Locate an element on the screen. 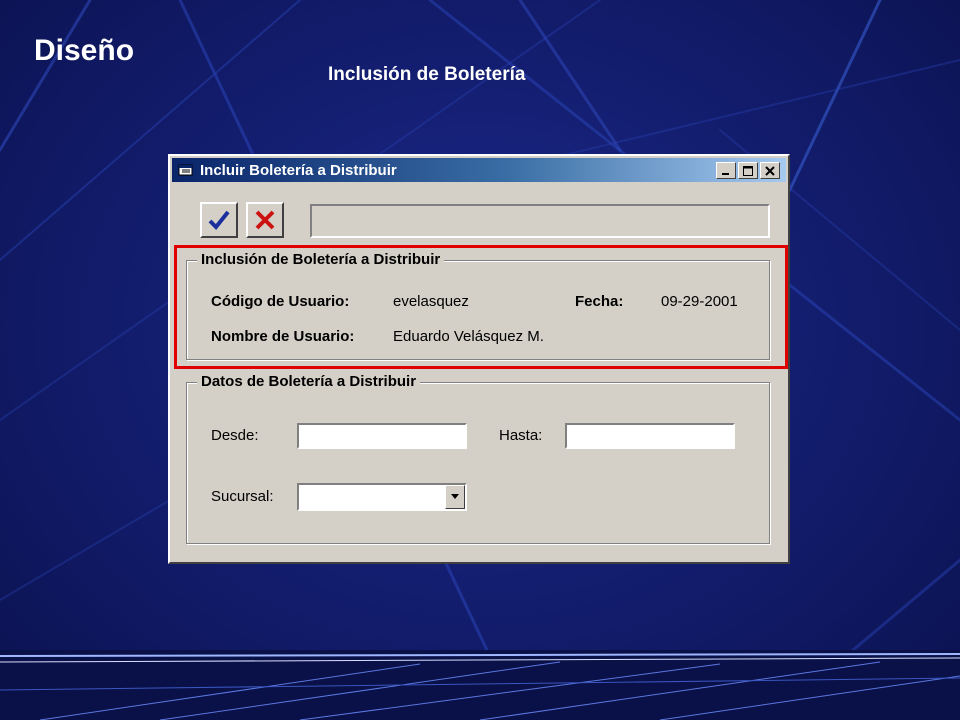 The width and height of the screenshot is (960, 720). minimize-icon is located at coordinates (725, 173).